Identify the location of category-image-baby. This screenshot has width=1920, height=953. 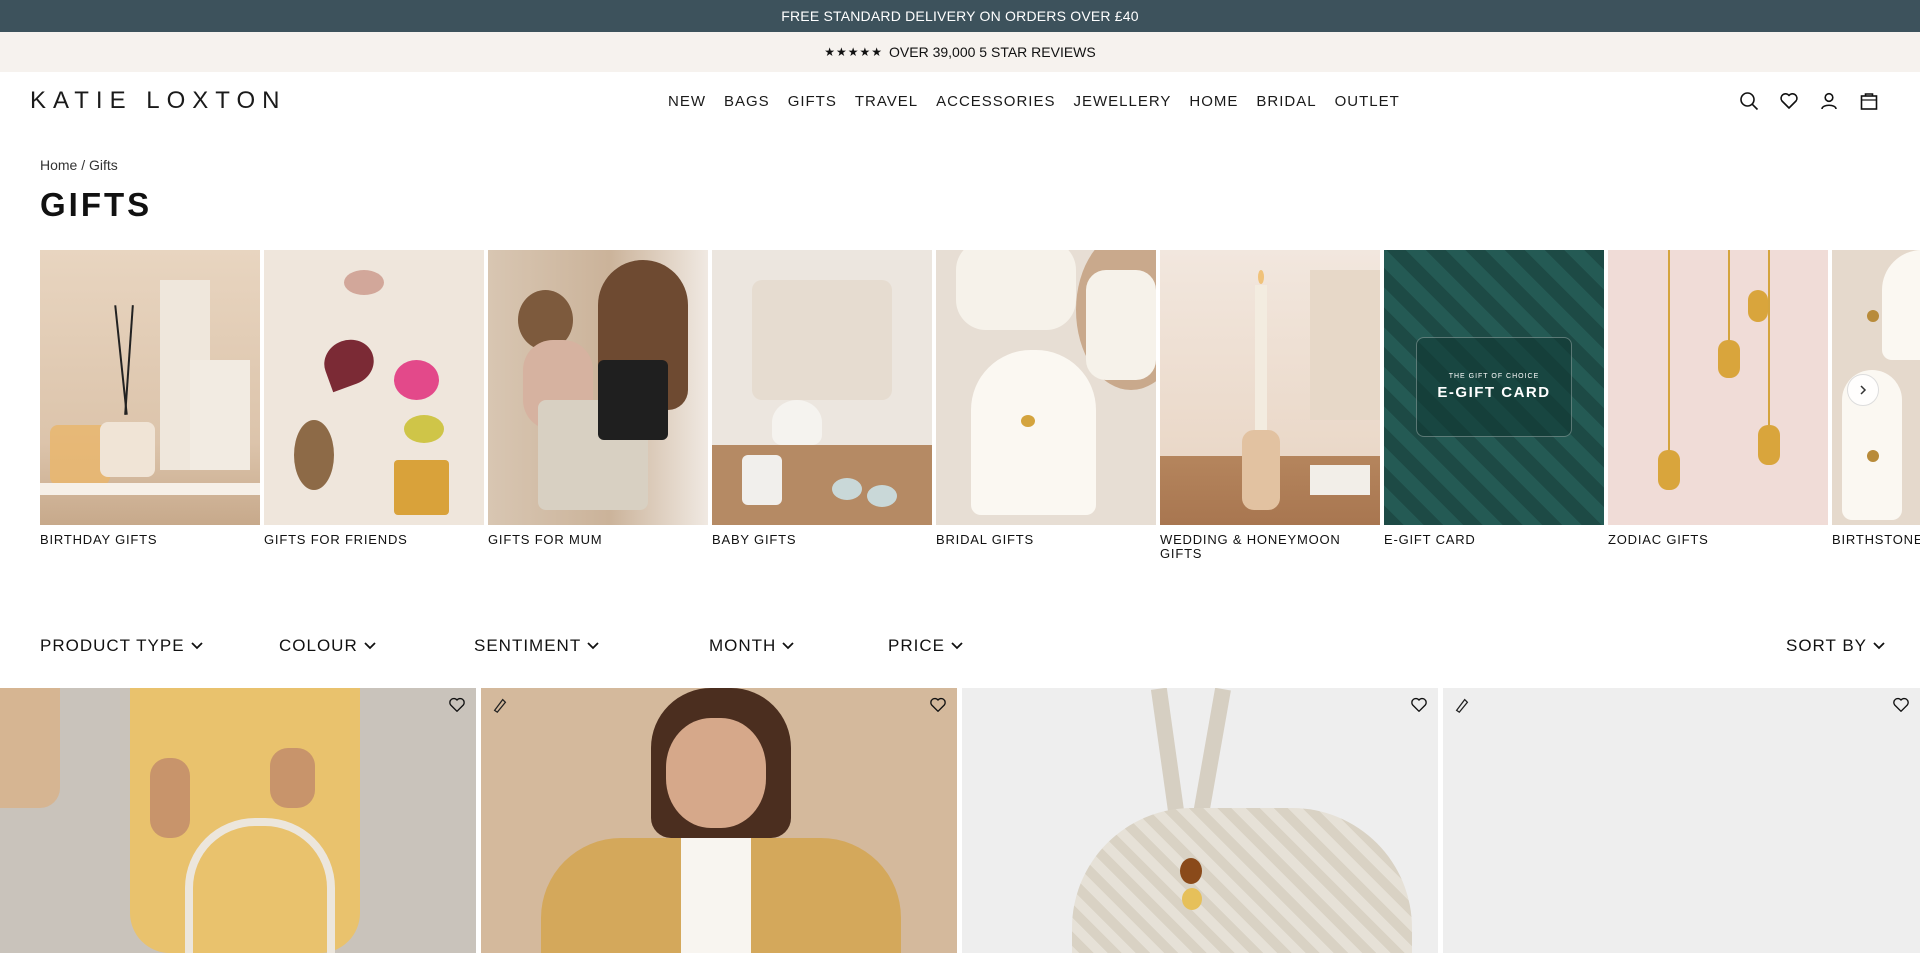
(822, 387).